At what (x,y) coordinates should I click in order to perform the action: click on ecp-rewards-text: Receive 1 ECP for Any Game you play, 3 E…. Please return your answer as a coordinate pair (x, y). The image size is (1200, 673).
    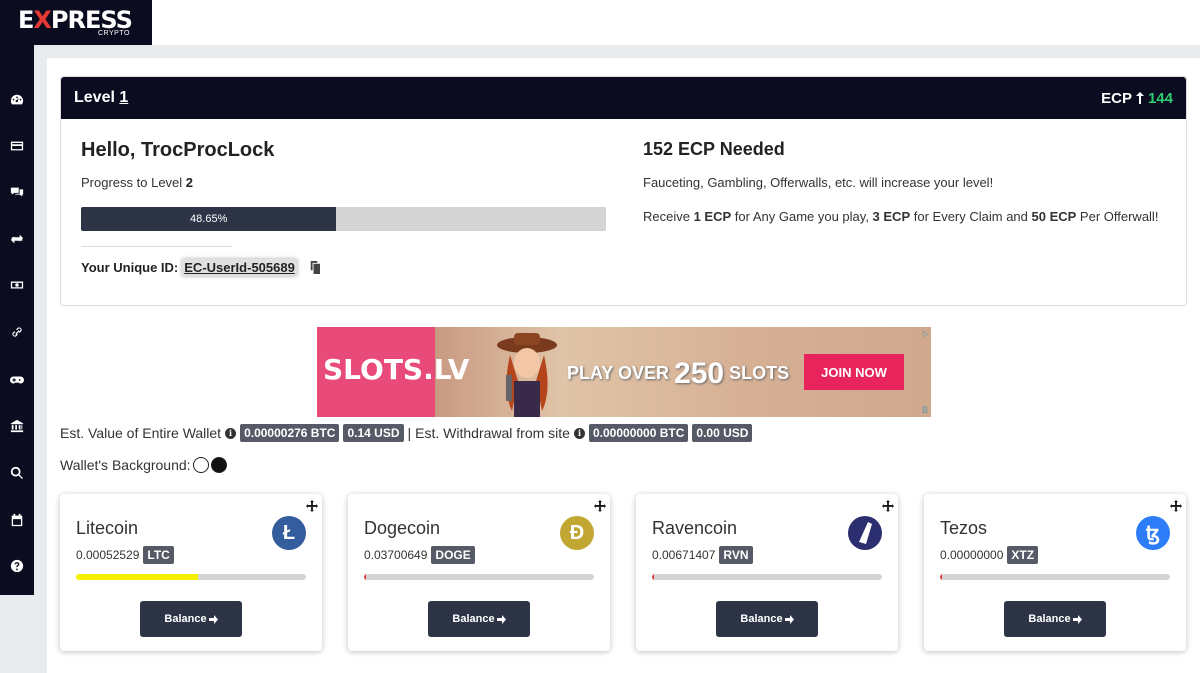
    Looking at the image, I should click on (901, 216).